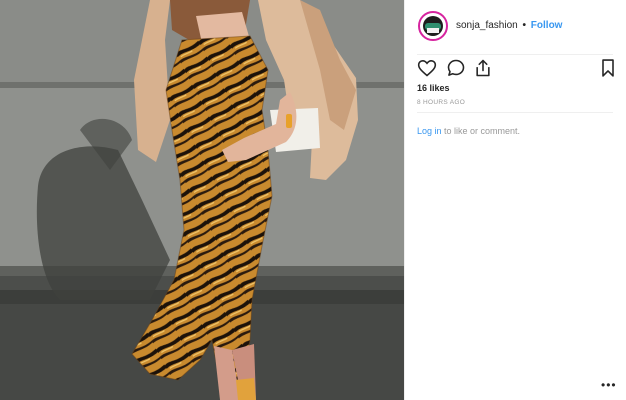 The width and height of the screenshot is (626, 400). Describe the element at coordinates (487, 25) in the screenshot. I see `username-link: sonja_fashion` at that location.